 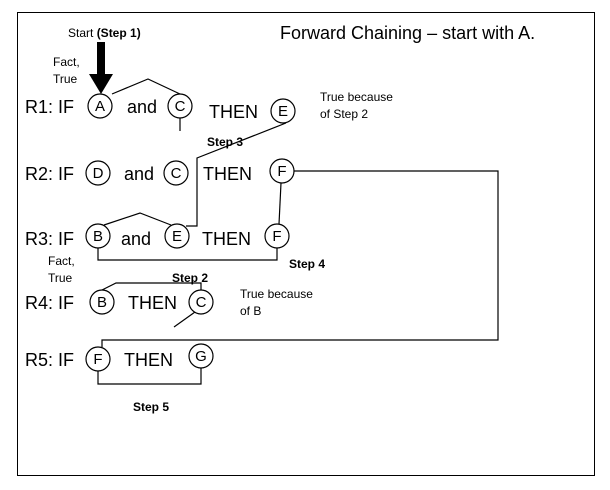 I want to click on note-r3-line2: True, so click(x=60, y=278).